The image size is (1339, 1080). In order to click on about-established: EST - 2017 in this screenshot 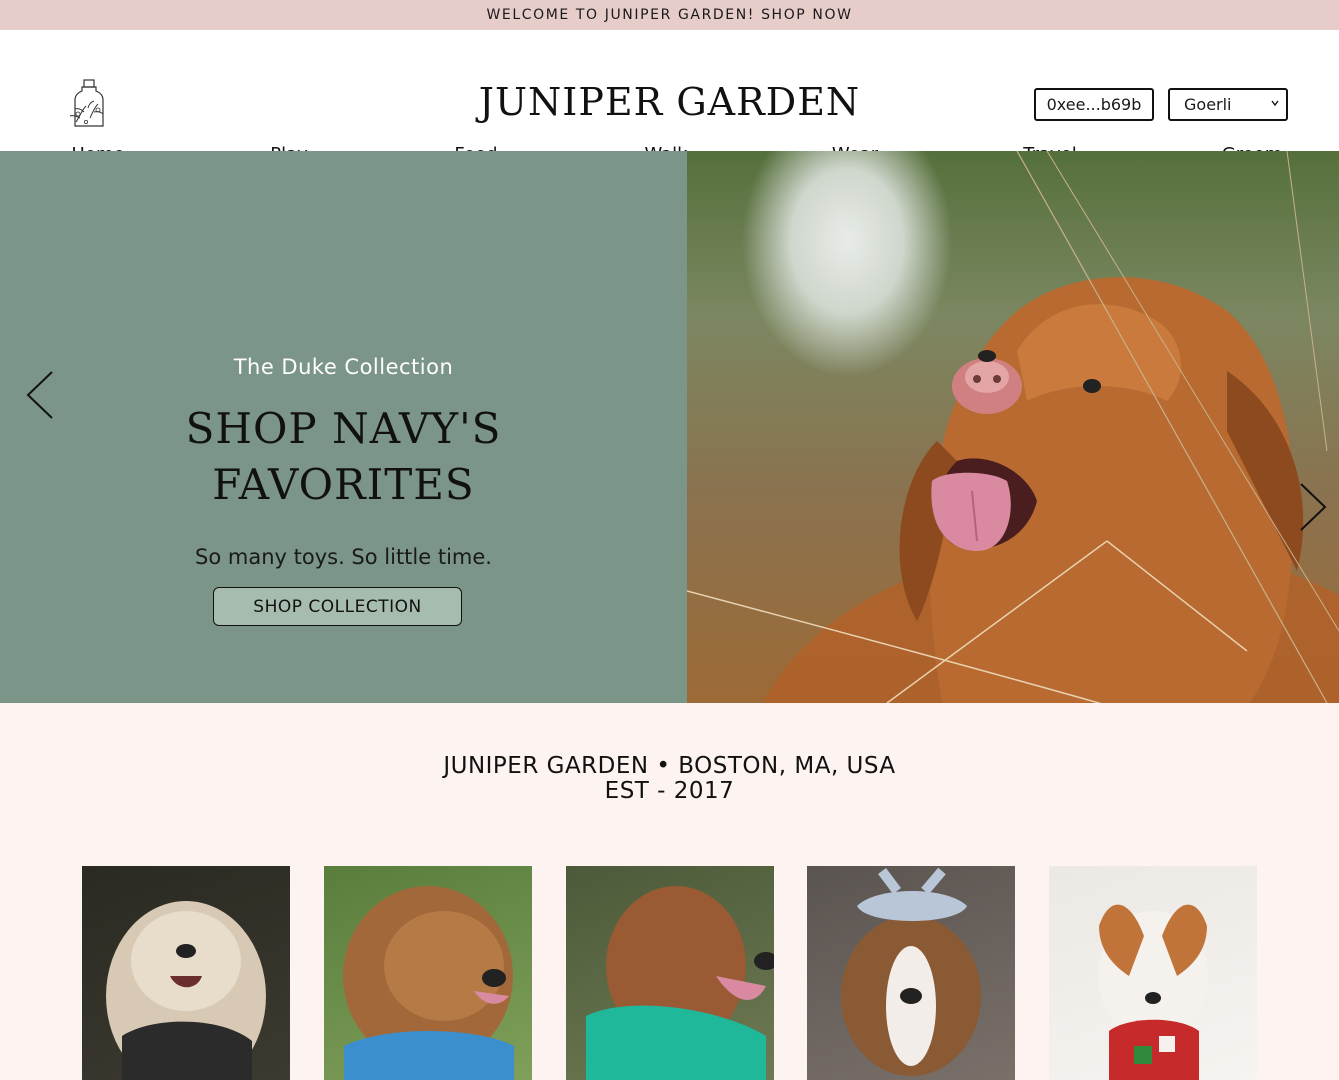, I will do `click(669, 791)`.